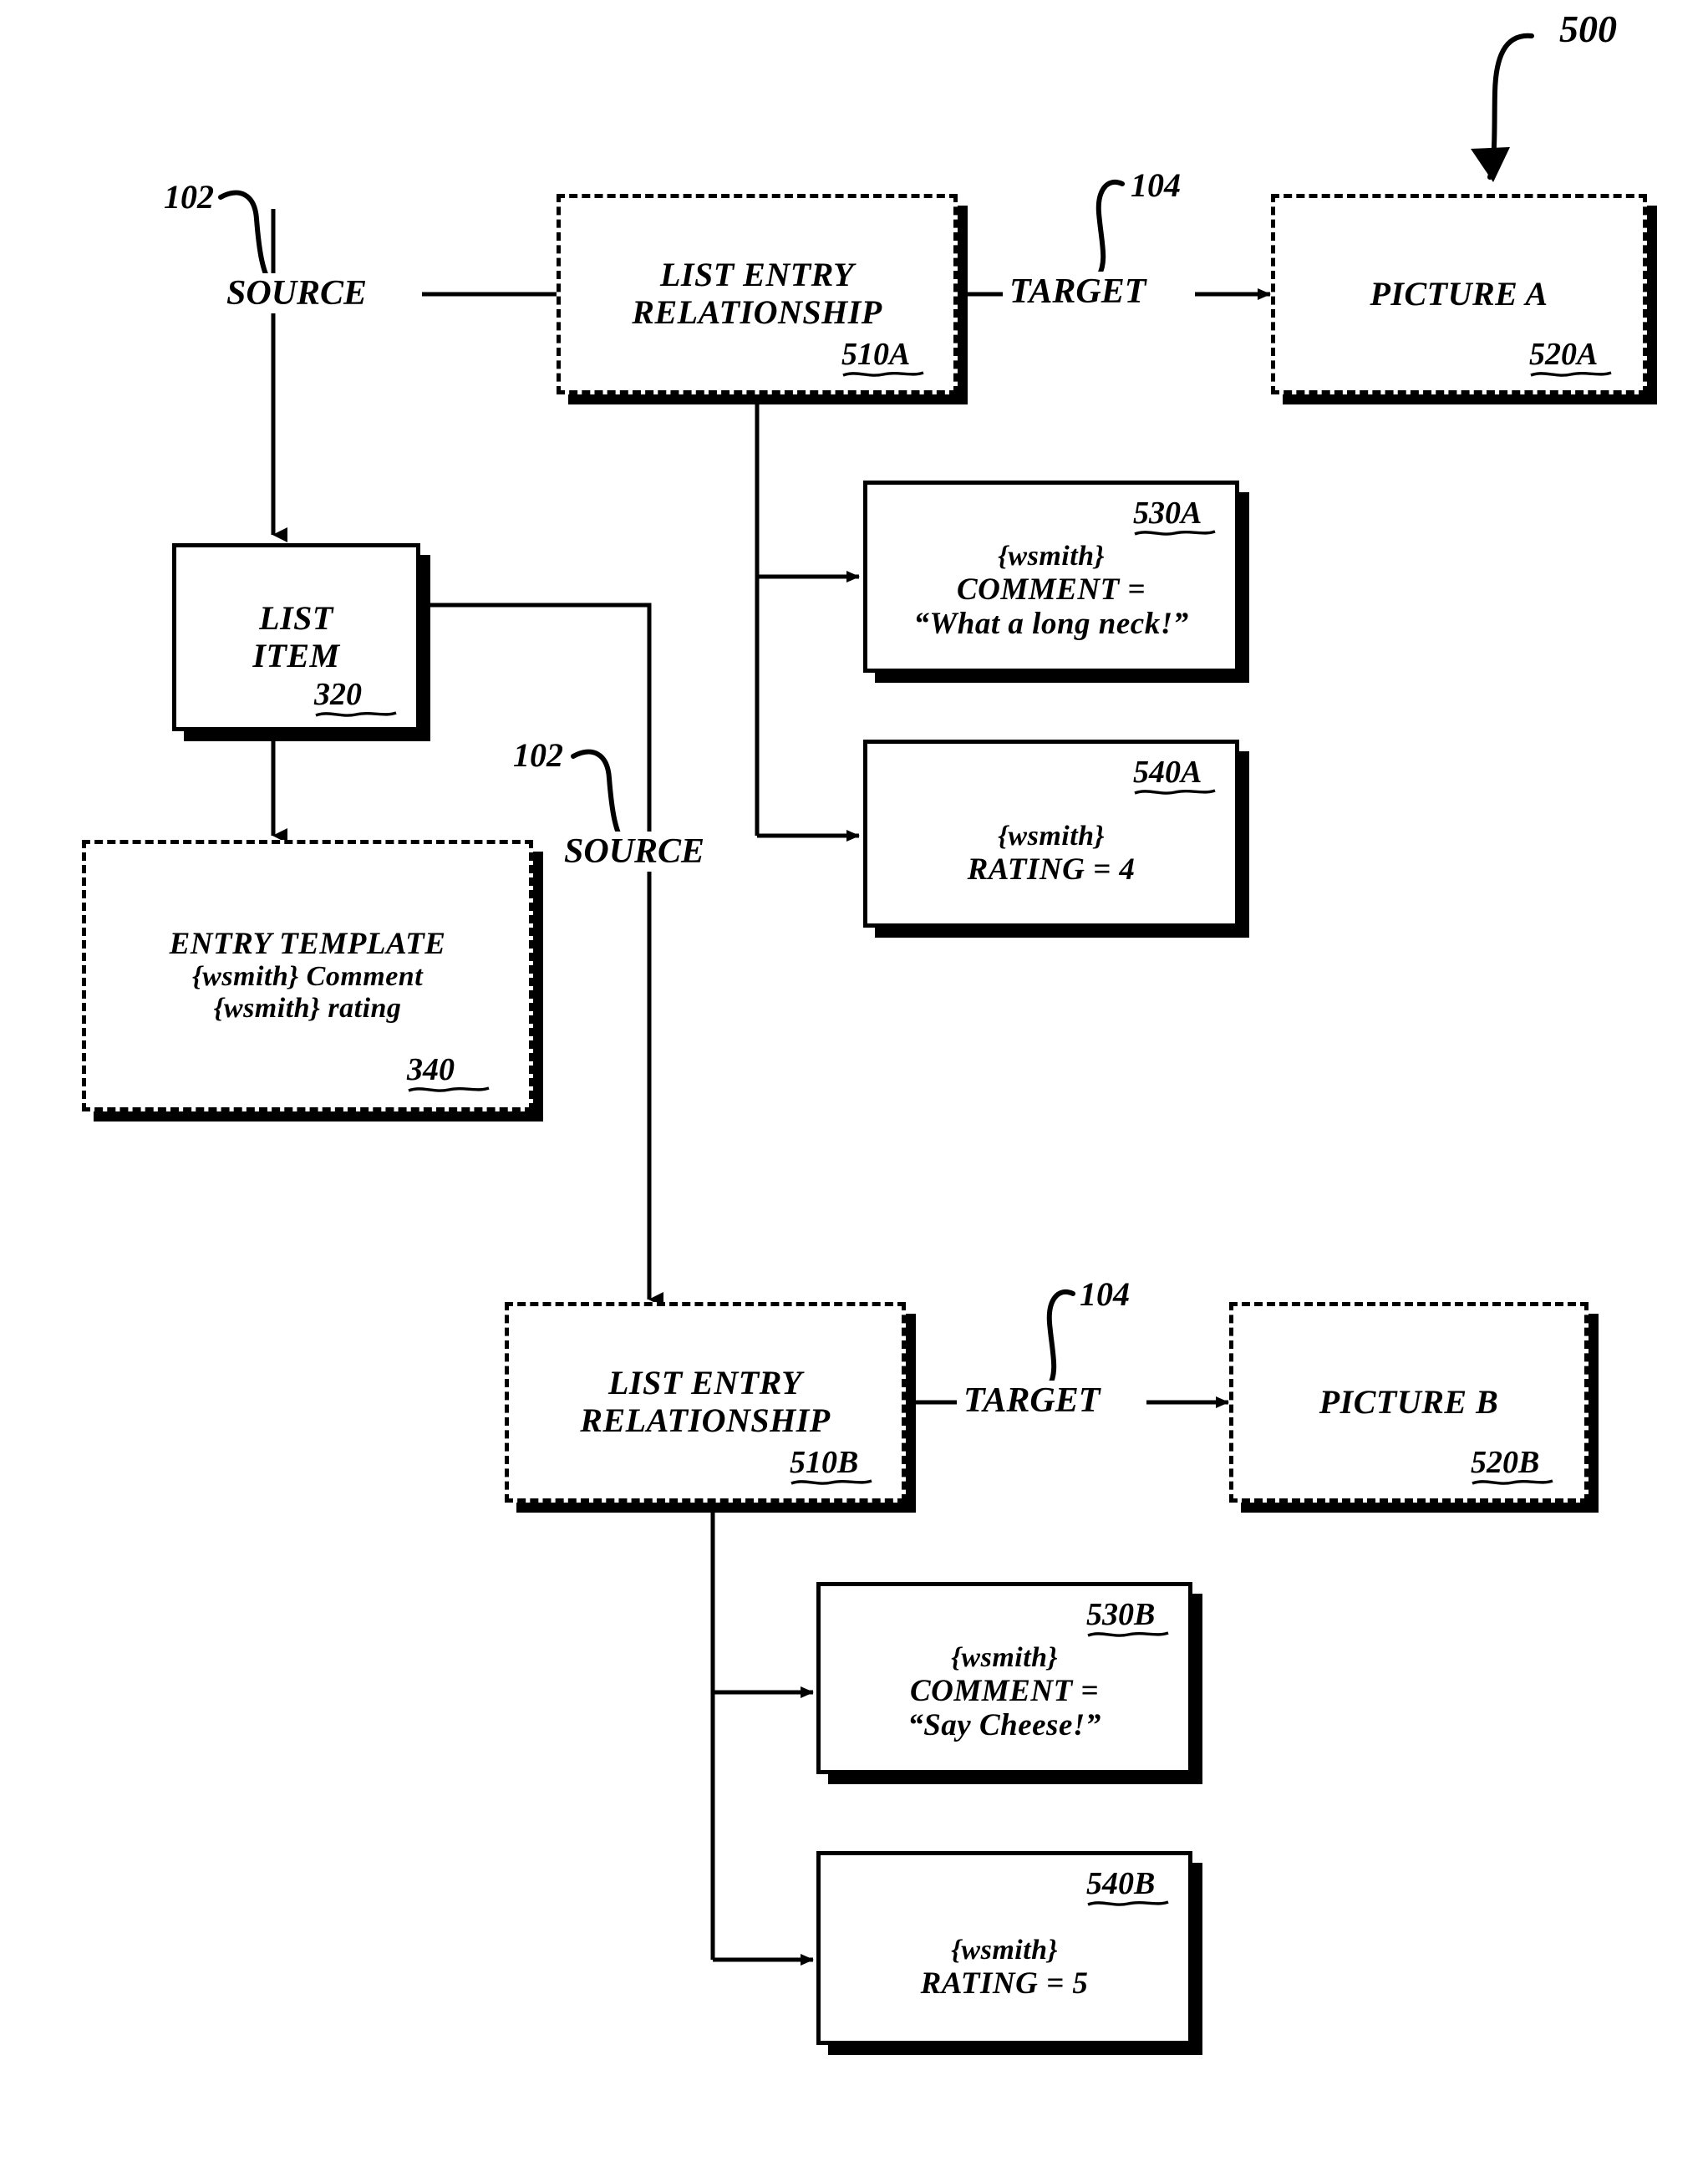 This screenshot has width=1708, height=2182. Describe the element at coordinates (1005, 1983) in the screenshot. I see `node-line: RATING = 5` at that location.